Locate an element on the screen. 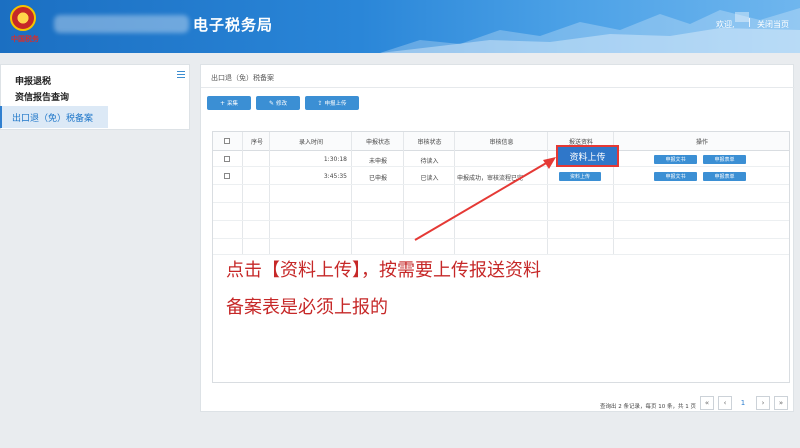 Image resolution: width=800 pixels, height=448 pixels. row1-upload-button: 资料上传 is located at coordinates (587, 156).